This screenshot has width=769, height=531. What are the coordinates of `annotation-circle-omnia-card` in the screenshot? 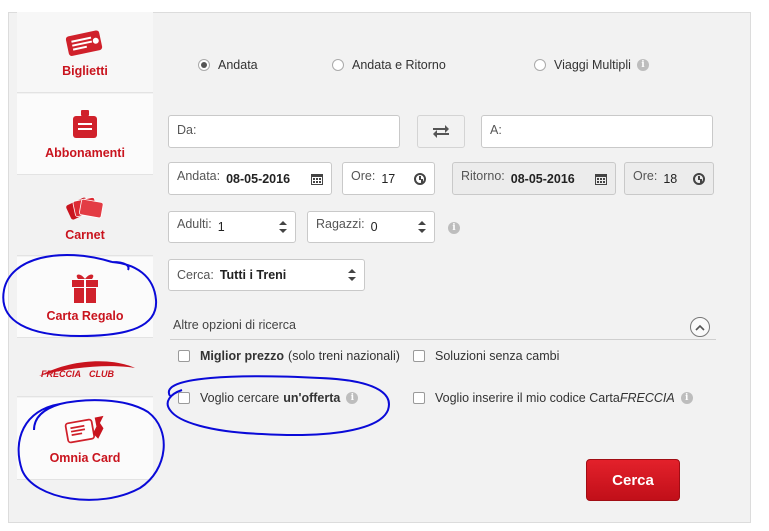 It's located at (91, 450).